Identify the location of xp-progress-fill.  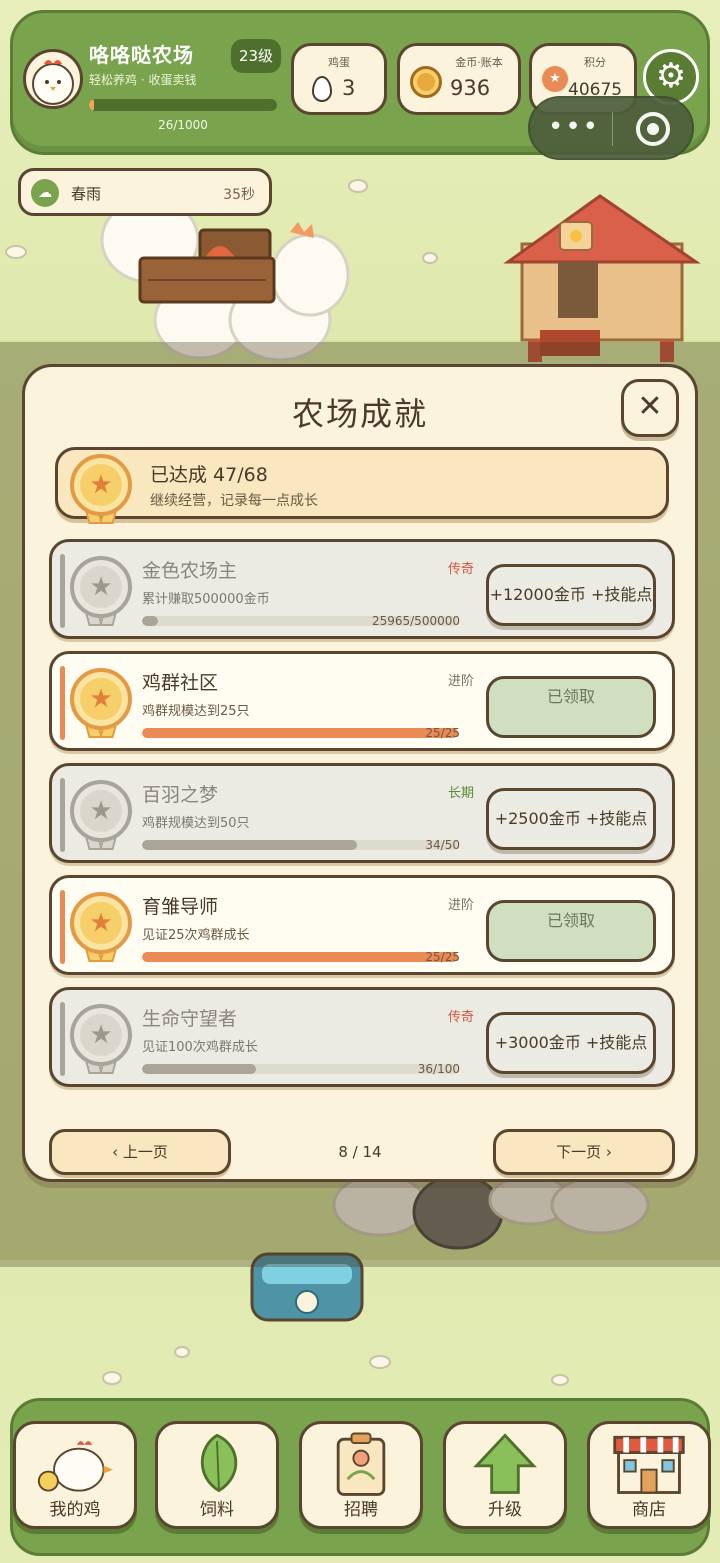
(91, 105).